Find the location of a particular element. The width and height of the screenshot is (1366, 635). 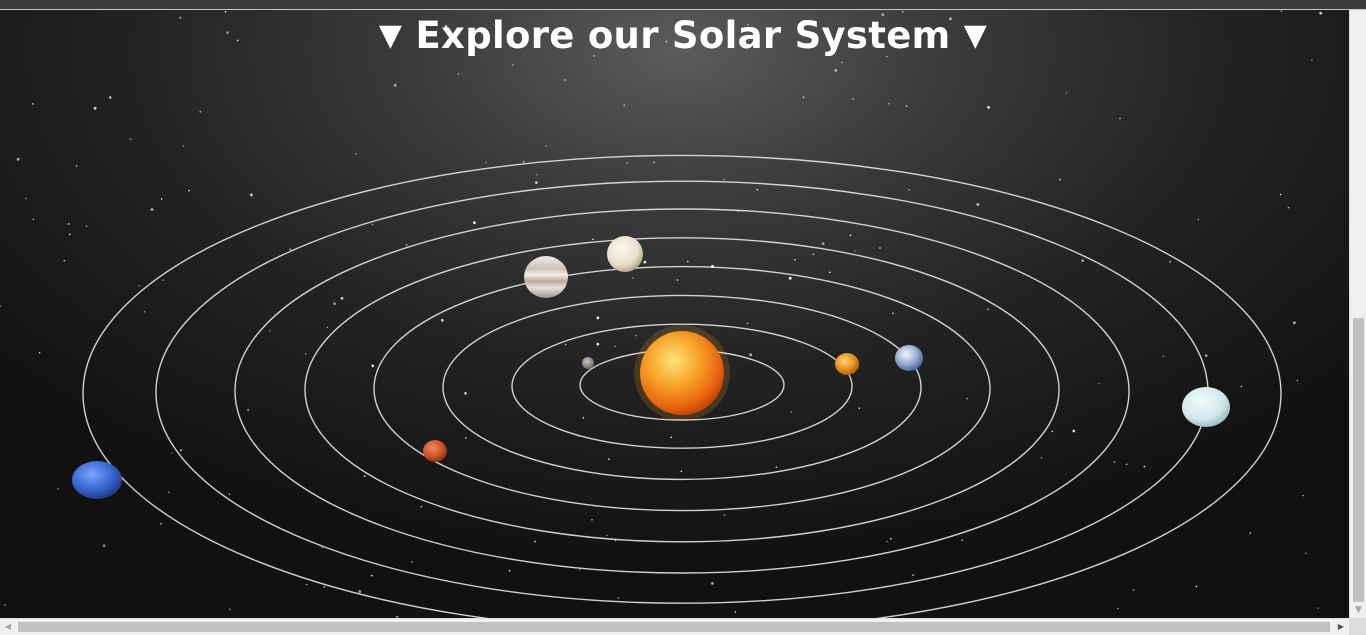

browser-top-bar is located at coordinates (683, 5).